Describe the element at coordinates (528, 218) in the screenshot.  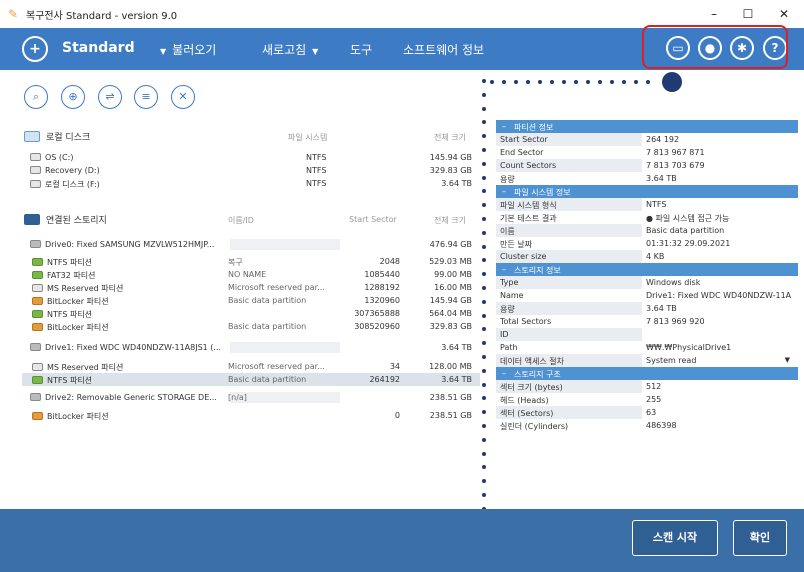
I see `detail-key: 기본 테스트 결과` at that location.